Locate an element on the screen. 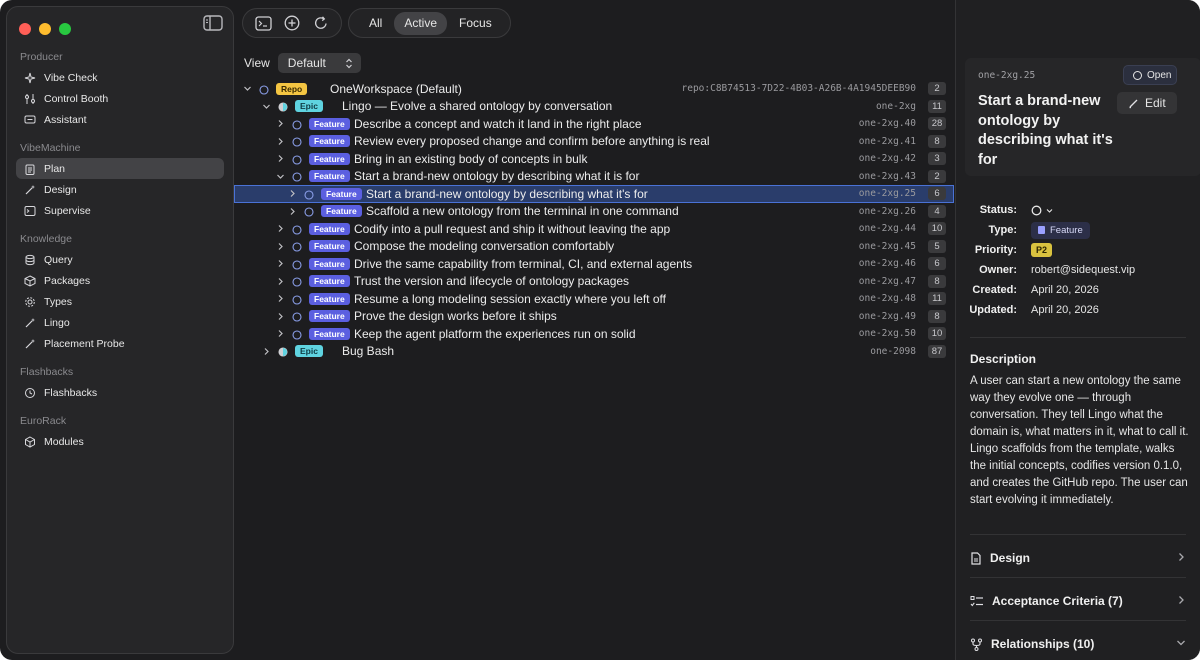 This screenshot has width=1200, height=660. sidebar-item-label: Query is located at coordinates (58, 259).